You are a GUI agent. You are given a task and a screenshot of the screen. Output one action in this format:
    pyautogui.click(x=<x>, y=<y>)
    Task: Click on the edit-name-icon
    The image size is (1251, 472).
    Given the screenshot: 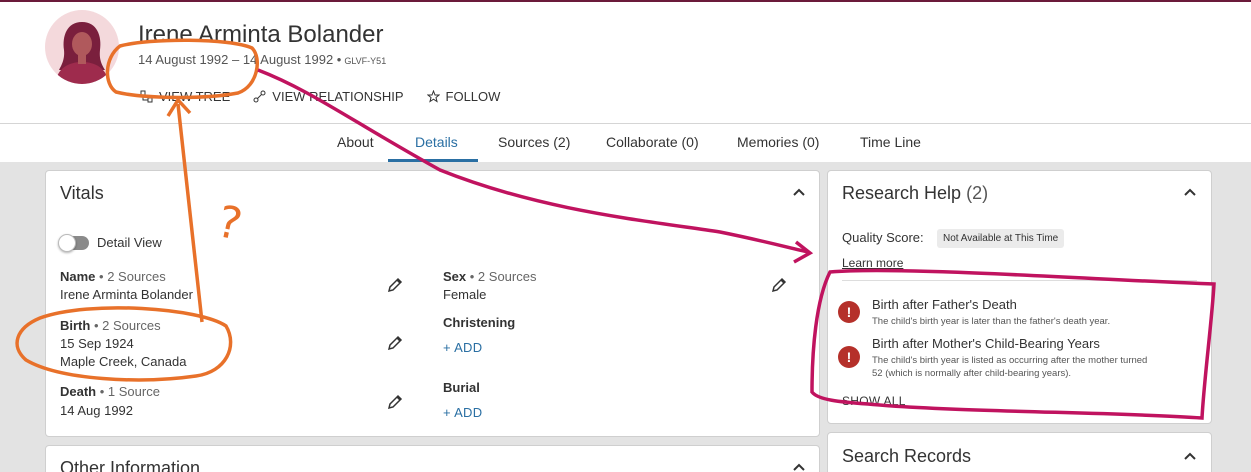 What is the action you would take?
    pyautogui.click(x=395, y=285)
    